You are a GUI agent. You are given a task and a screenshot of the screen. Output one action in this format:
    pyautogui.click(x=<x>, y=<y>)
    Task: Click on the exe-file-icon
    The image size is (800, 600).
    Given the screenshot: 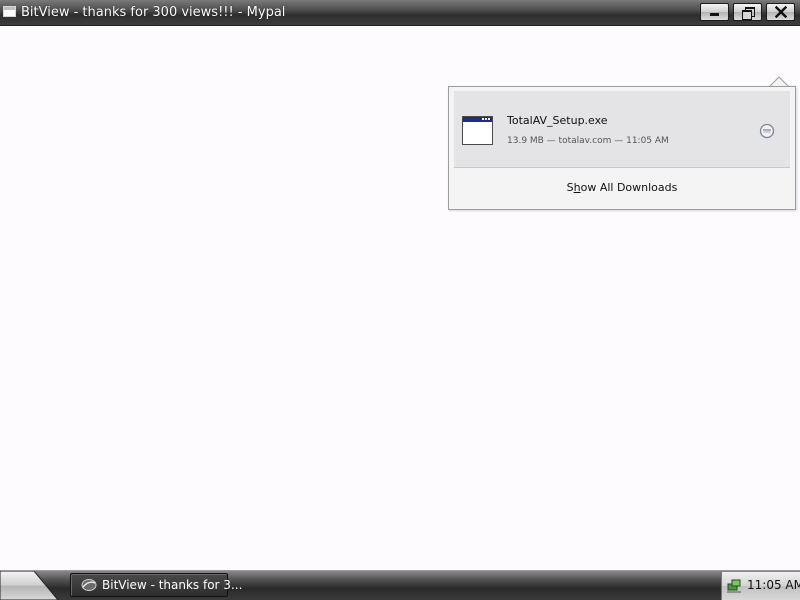 What is the action you would take?
    pyautogui.click(x=477, y=130)
    